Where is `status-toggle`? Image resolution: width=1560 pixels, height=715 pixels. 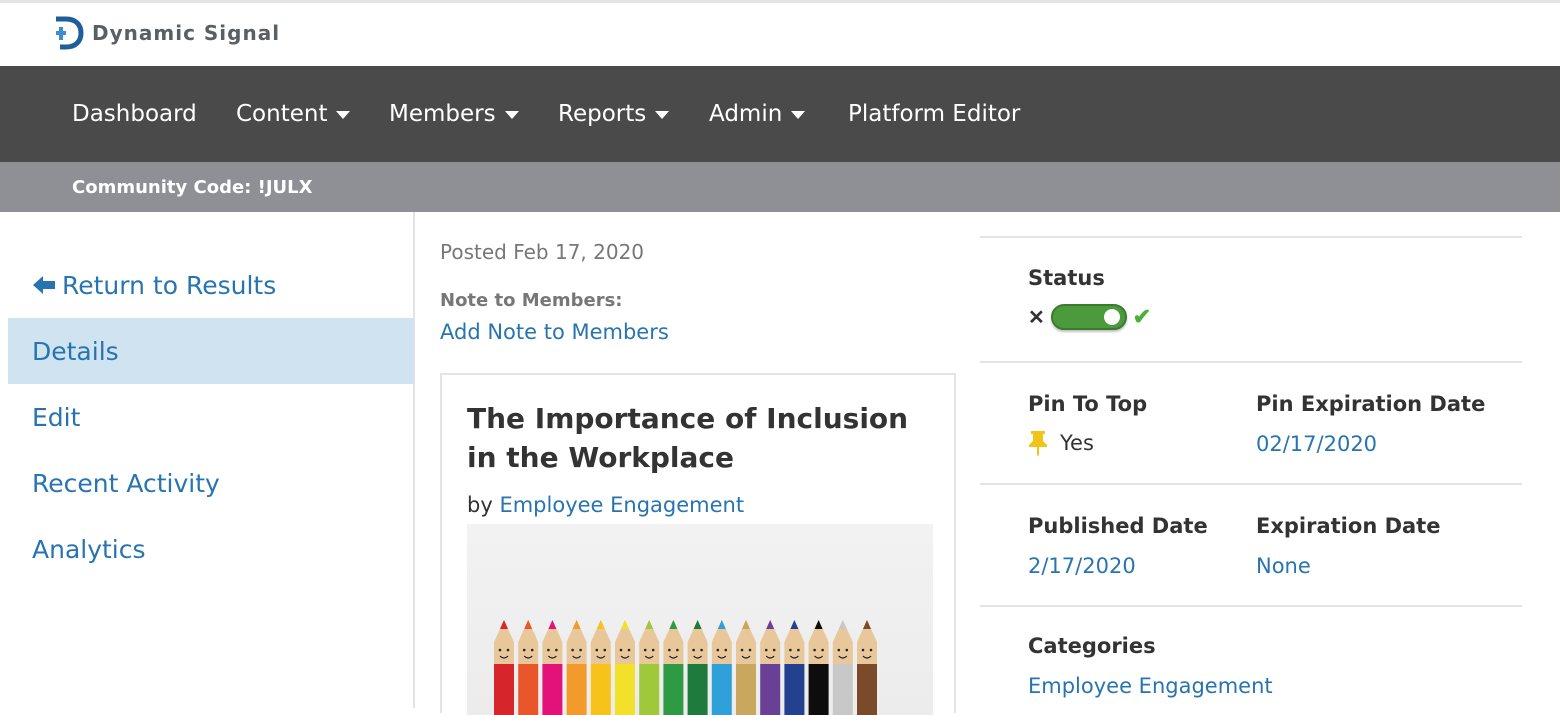 status-toggle is located at coordinates (1088, 317).